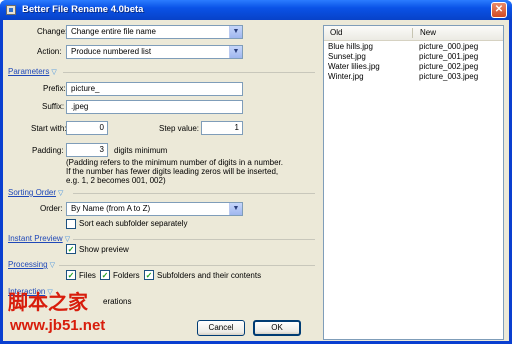 This screenshot has width=512, height=344. Describe the element at coordinates (449, 76) in the screenshot. I see `new-name-cell: picture_003.jpeg` at that location.